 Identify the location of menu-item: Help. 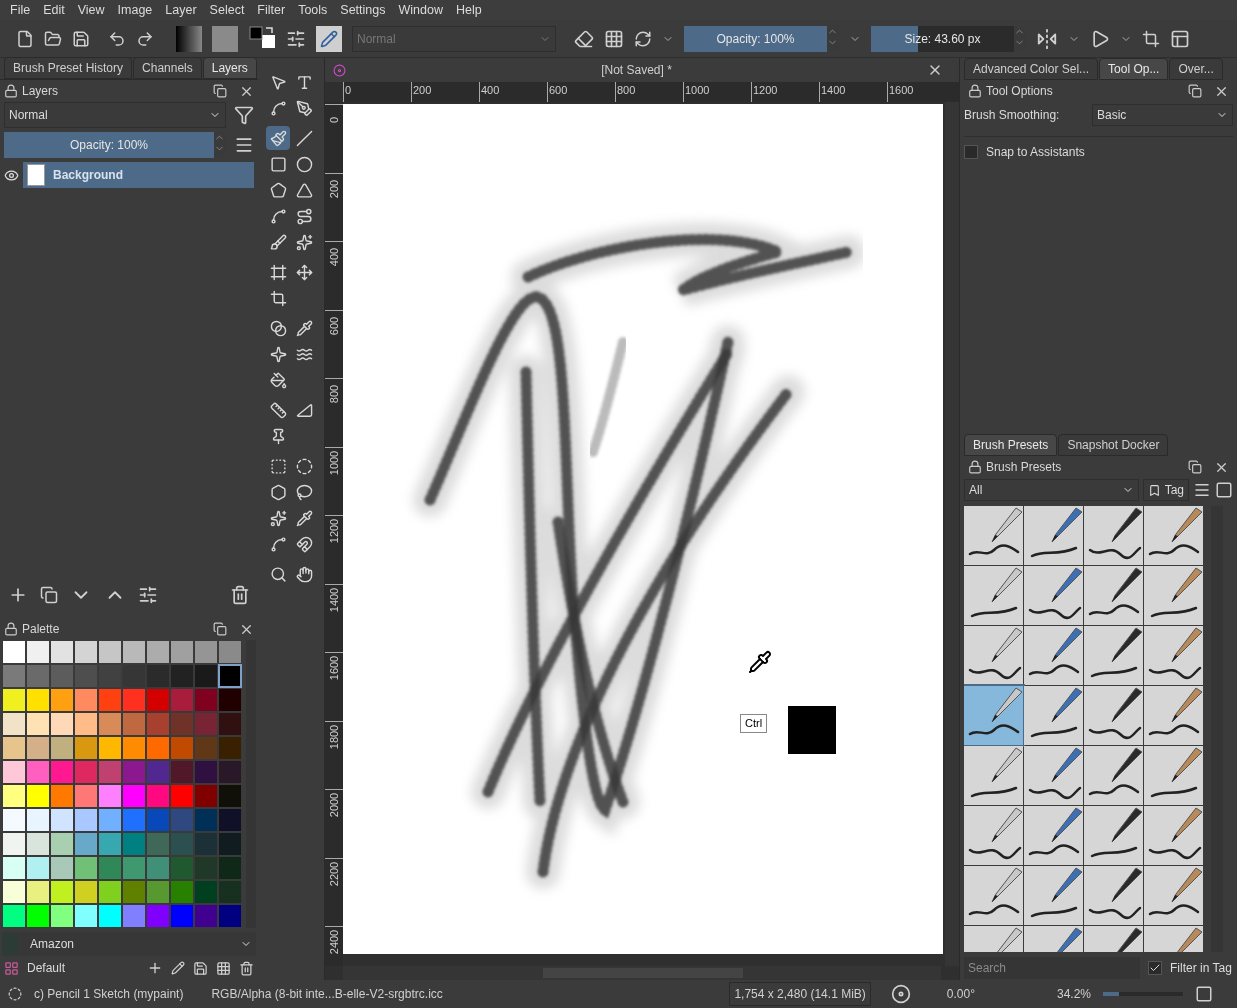
(468, 10).